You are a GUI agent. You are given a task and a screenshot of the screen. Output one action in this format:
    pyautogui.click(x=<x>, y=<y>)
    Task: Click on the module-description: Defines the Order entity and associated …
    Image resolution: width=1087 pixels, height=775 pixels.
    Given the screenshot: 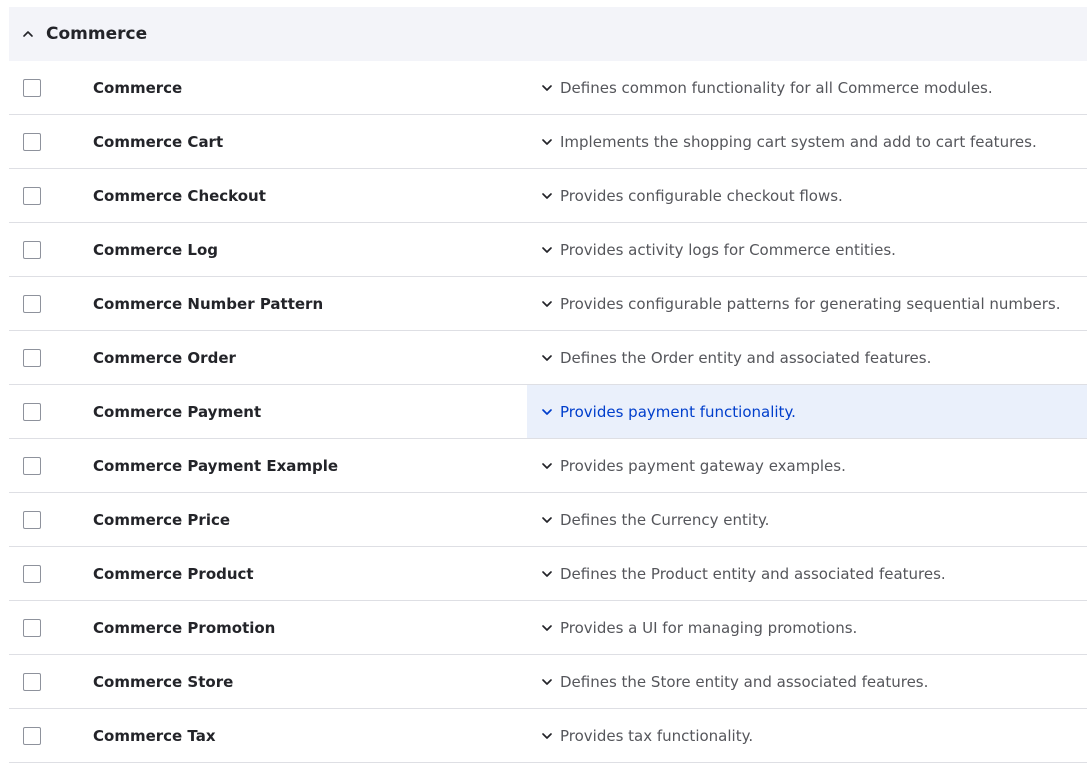 What is the action you would take?
    pyautogui.click(x=746, y=357)
    